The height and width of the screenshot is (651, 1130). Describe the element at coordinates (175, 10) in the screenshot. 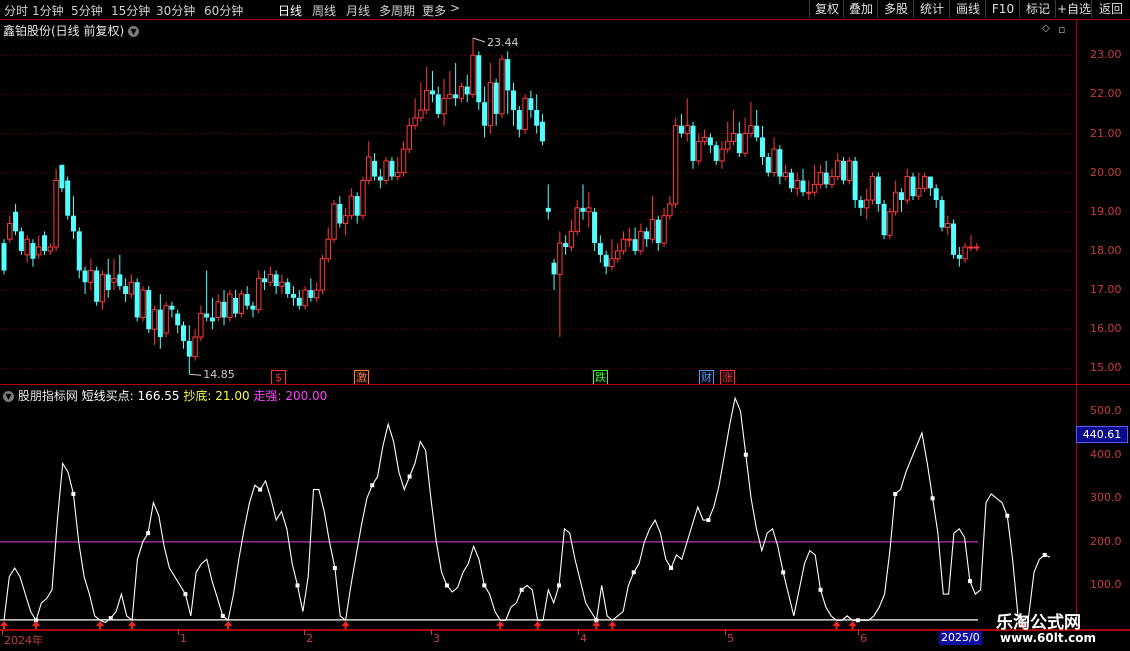

I see `period-tab: 30分钟` at that location.